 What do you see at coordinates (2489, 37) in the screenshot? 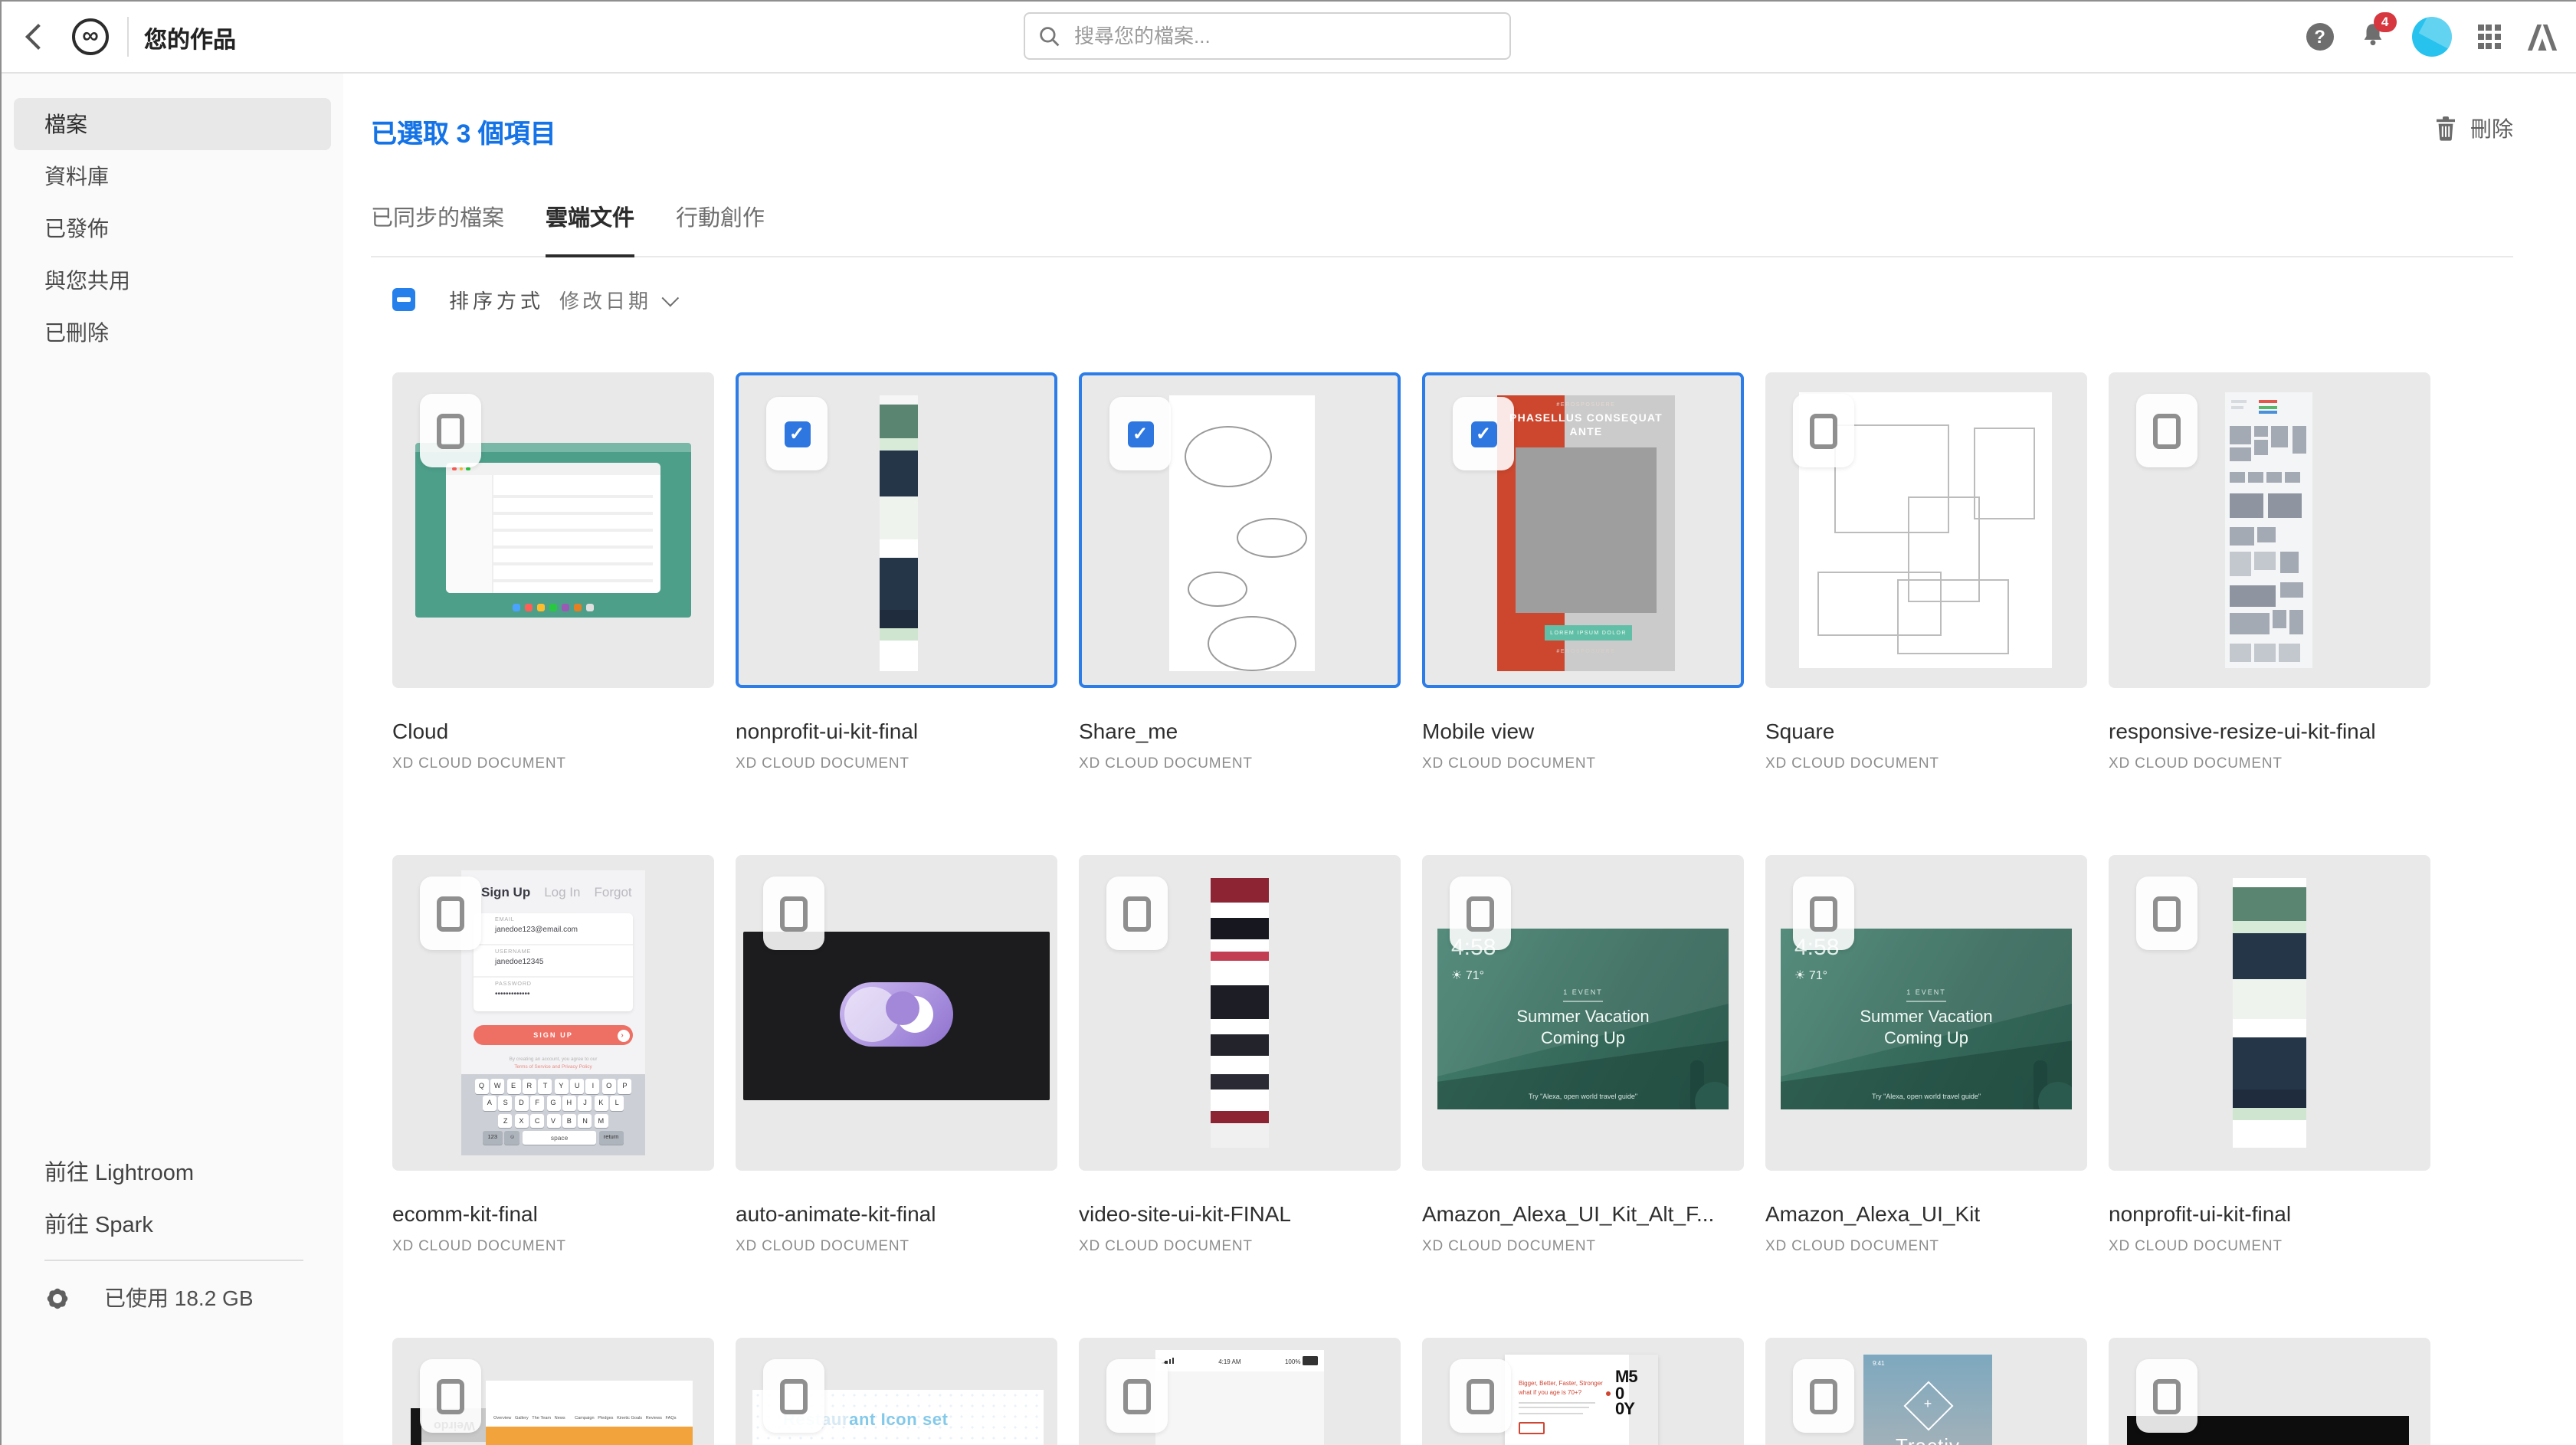
I see `apps-grid-icon` at bounding box center [2489, 37].